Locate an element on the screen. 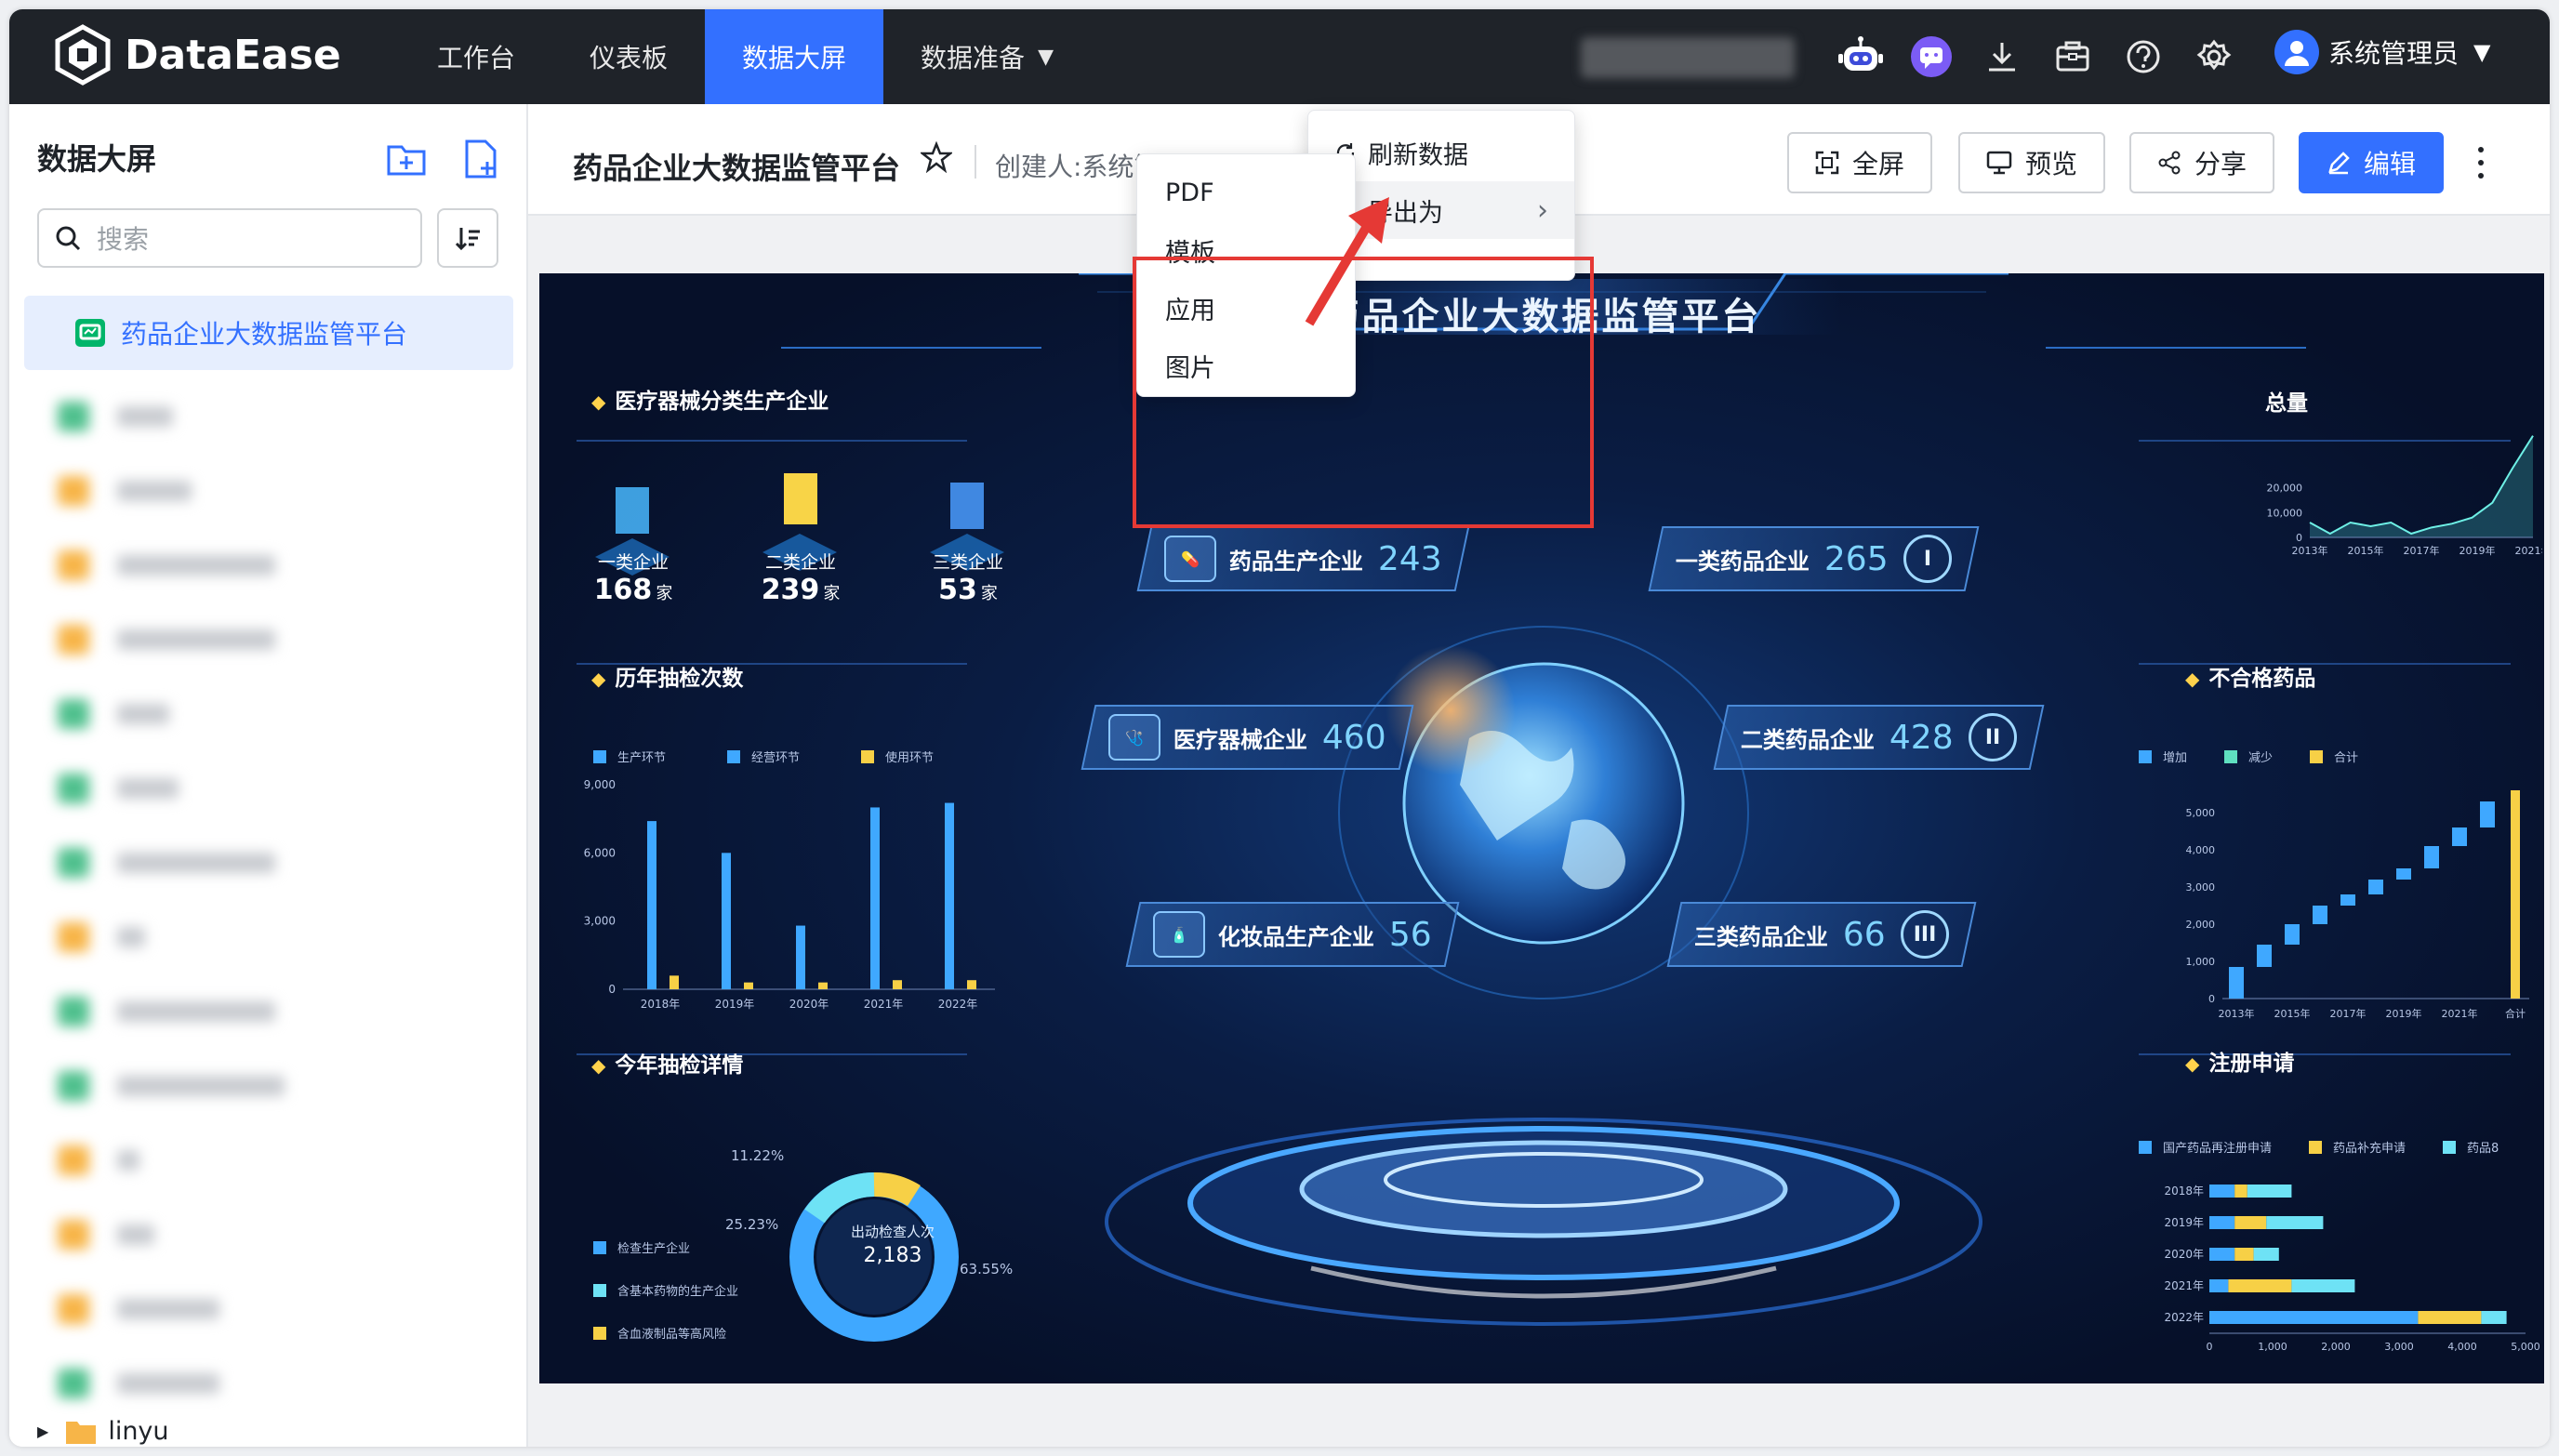  kpi-card: 三类药品企业 66 III is located at coordinates (1821, 934).